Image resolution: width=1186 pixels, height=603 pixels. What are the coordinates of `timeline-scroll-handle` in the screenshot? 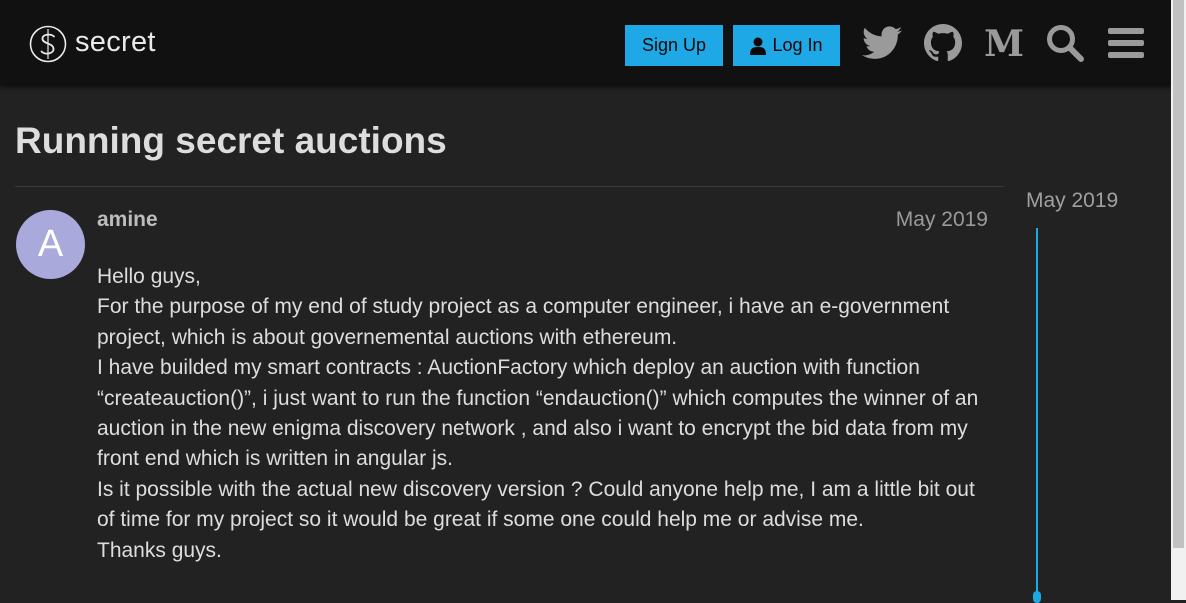 It's located at (1037, 597).